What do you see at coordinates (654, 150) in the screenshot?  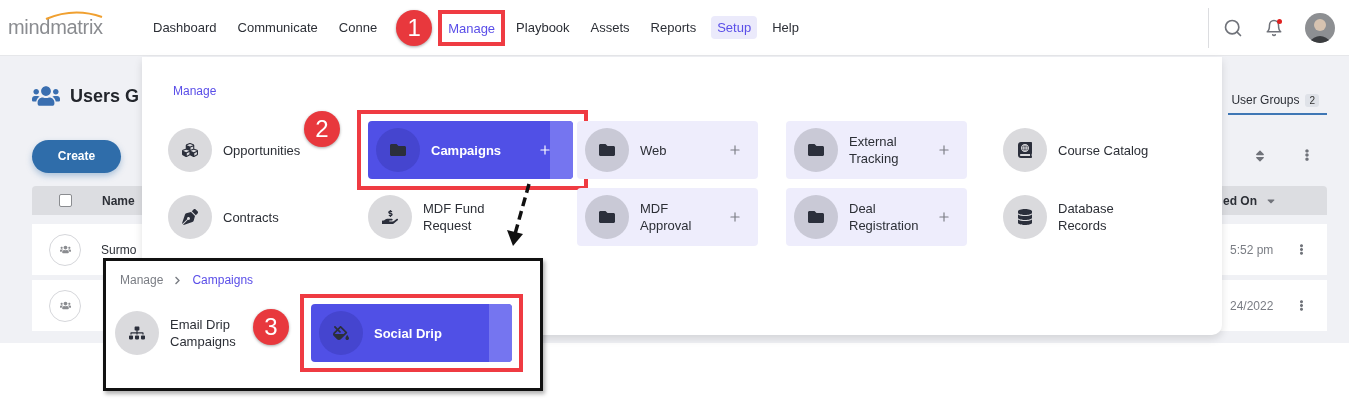 I see `menu-label: Web` at bounding box center [654, 150].